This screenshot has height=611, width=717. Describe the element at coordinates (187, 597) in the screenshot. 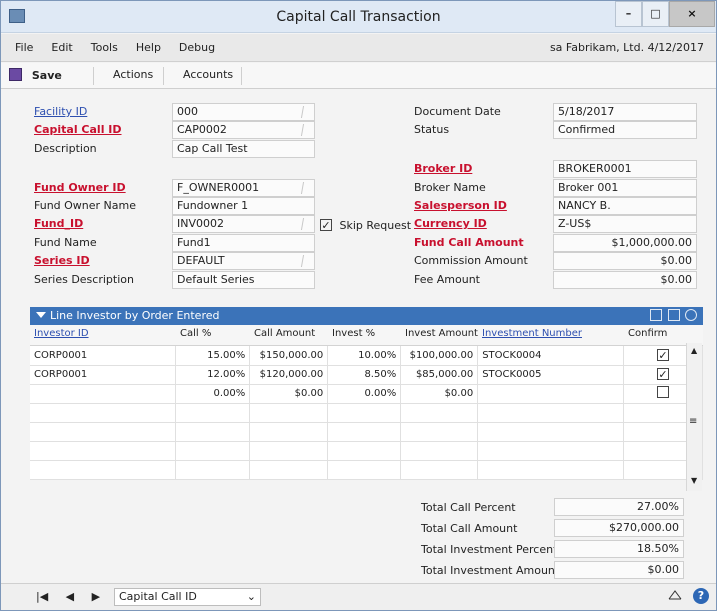

I see `sort-by-select: Capital Call ID ⌄` at that location.